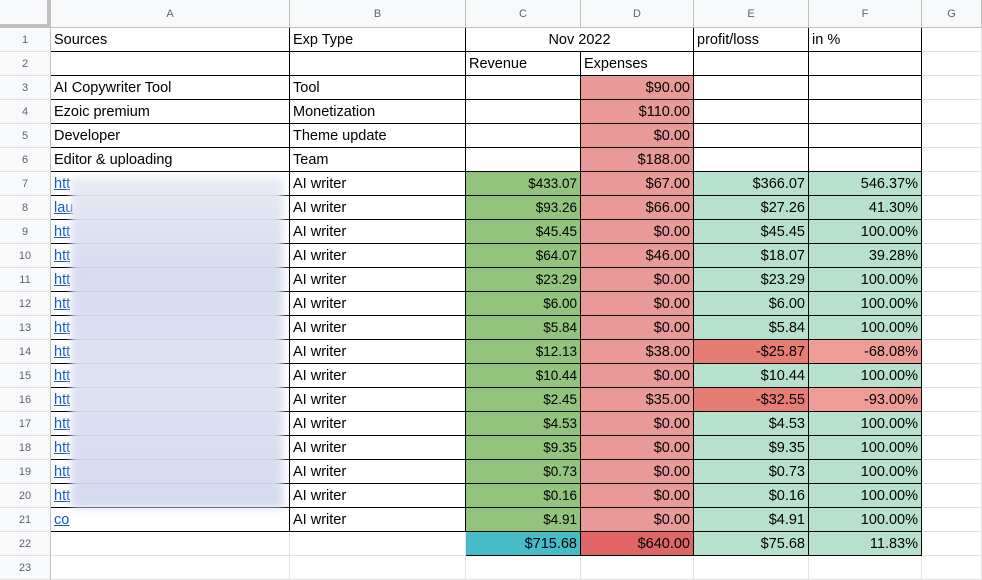  What do you see at coordinates (523, 88) in the screenshot?
I see `cell-c3` at bounding box center [523, 88].